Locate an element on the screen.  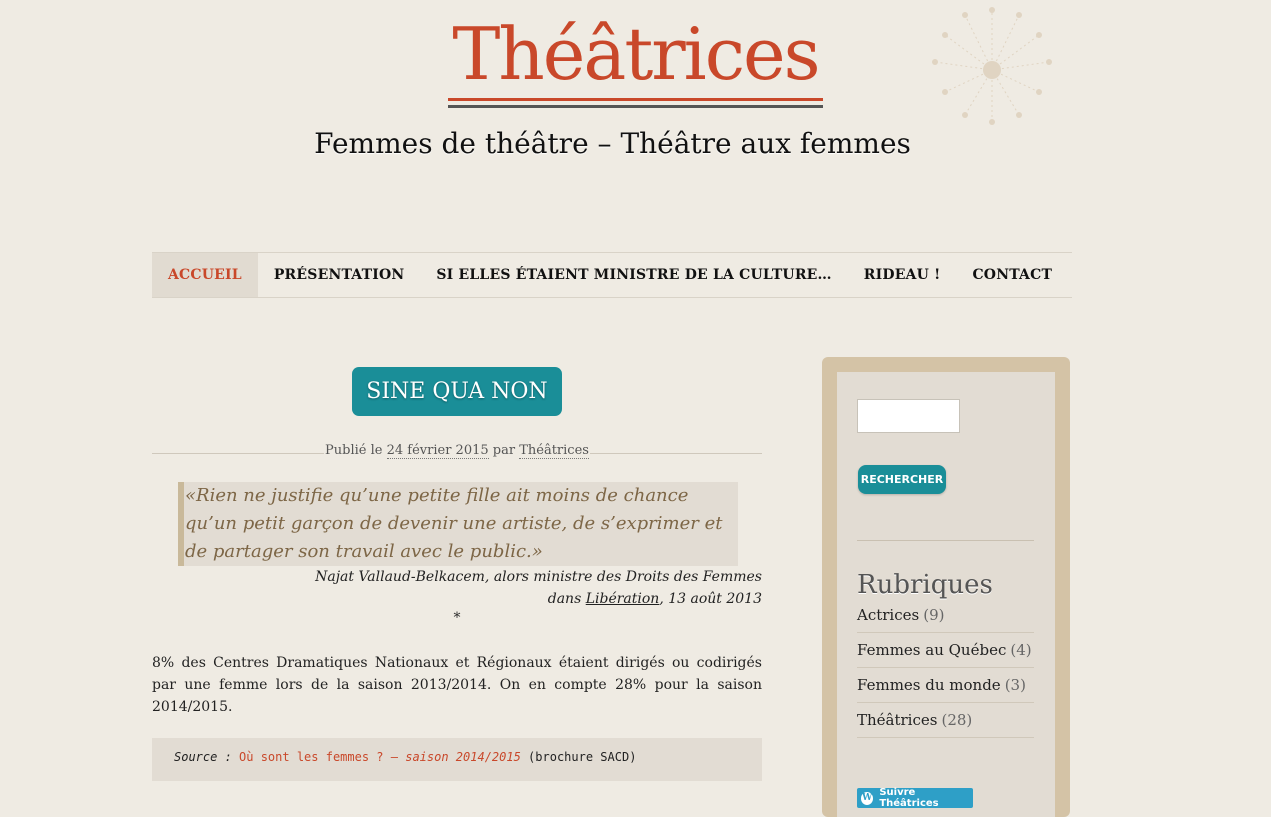
category-count: (9) is located at coordinates (934, 615).